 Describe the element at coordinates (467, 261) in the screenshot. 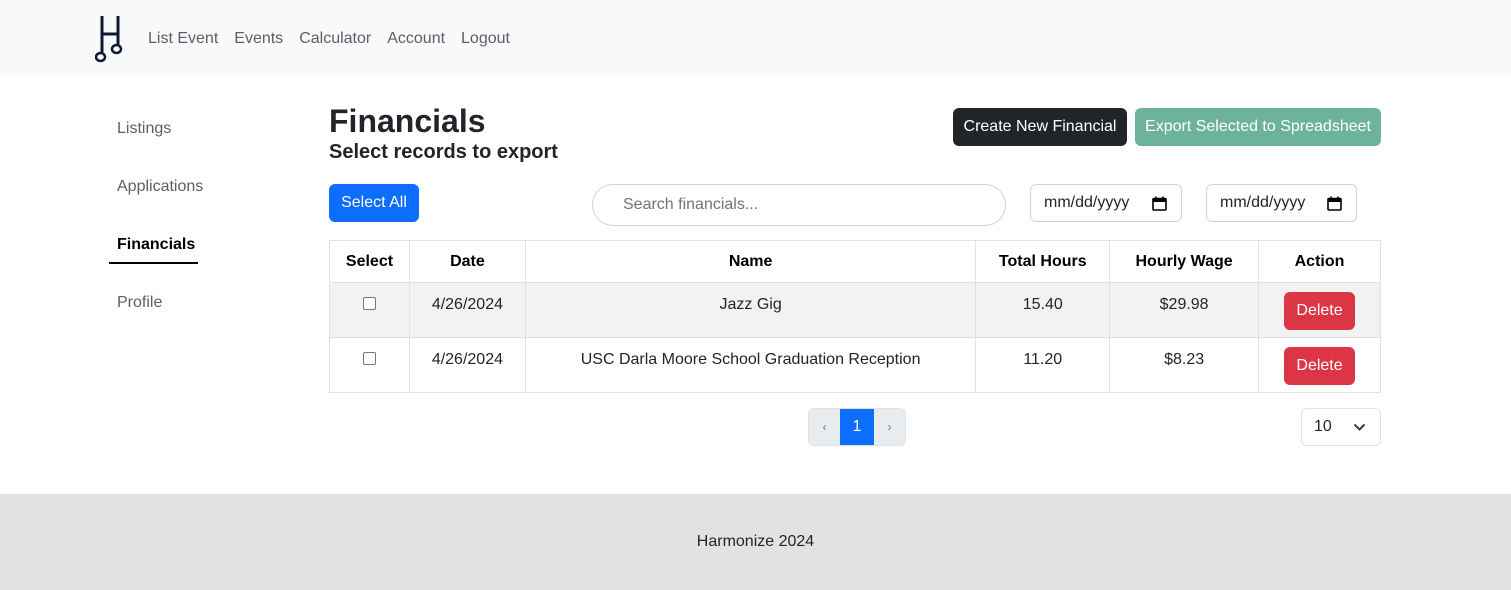

I see `column-header-date: Date` at that location.